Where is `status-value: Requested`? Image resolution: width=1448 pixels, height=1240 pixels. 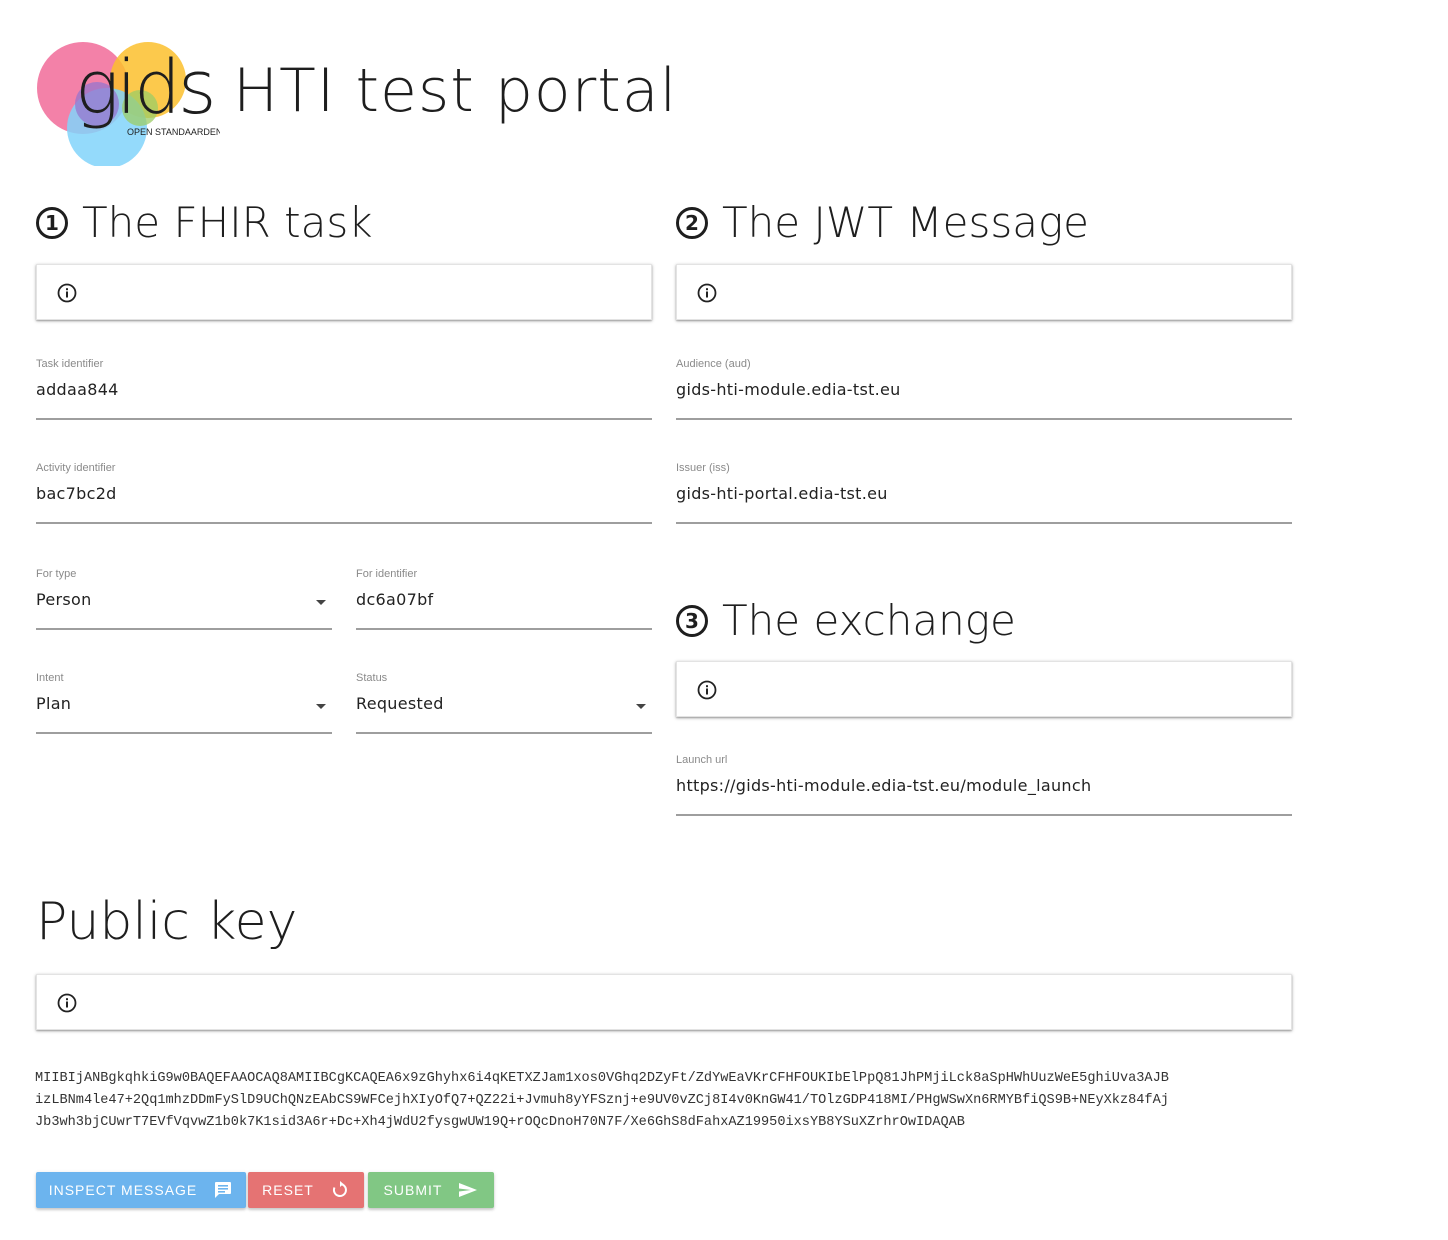
status-value: Requested is located at coordinates (400, 703).